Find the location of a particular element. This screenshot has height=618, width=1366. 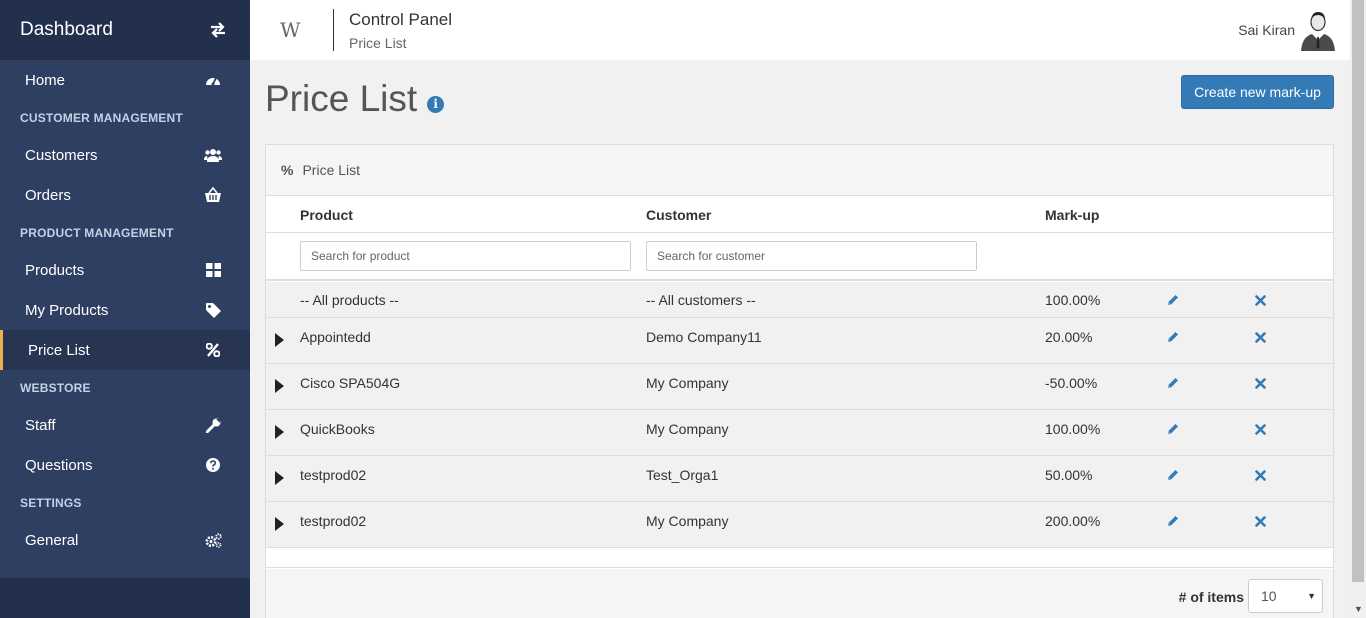

sidebar-item-my-products: My Products is located at coordinates (125, 310).